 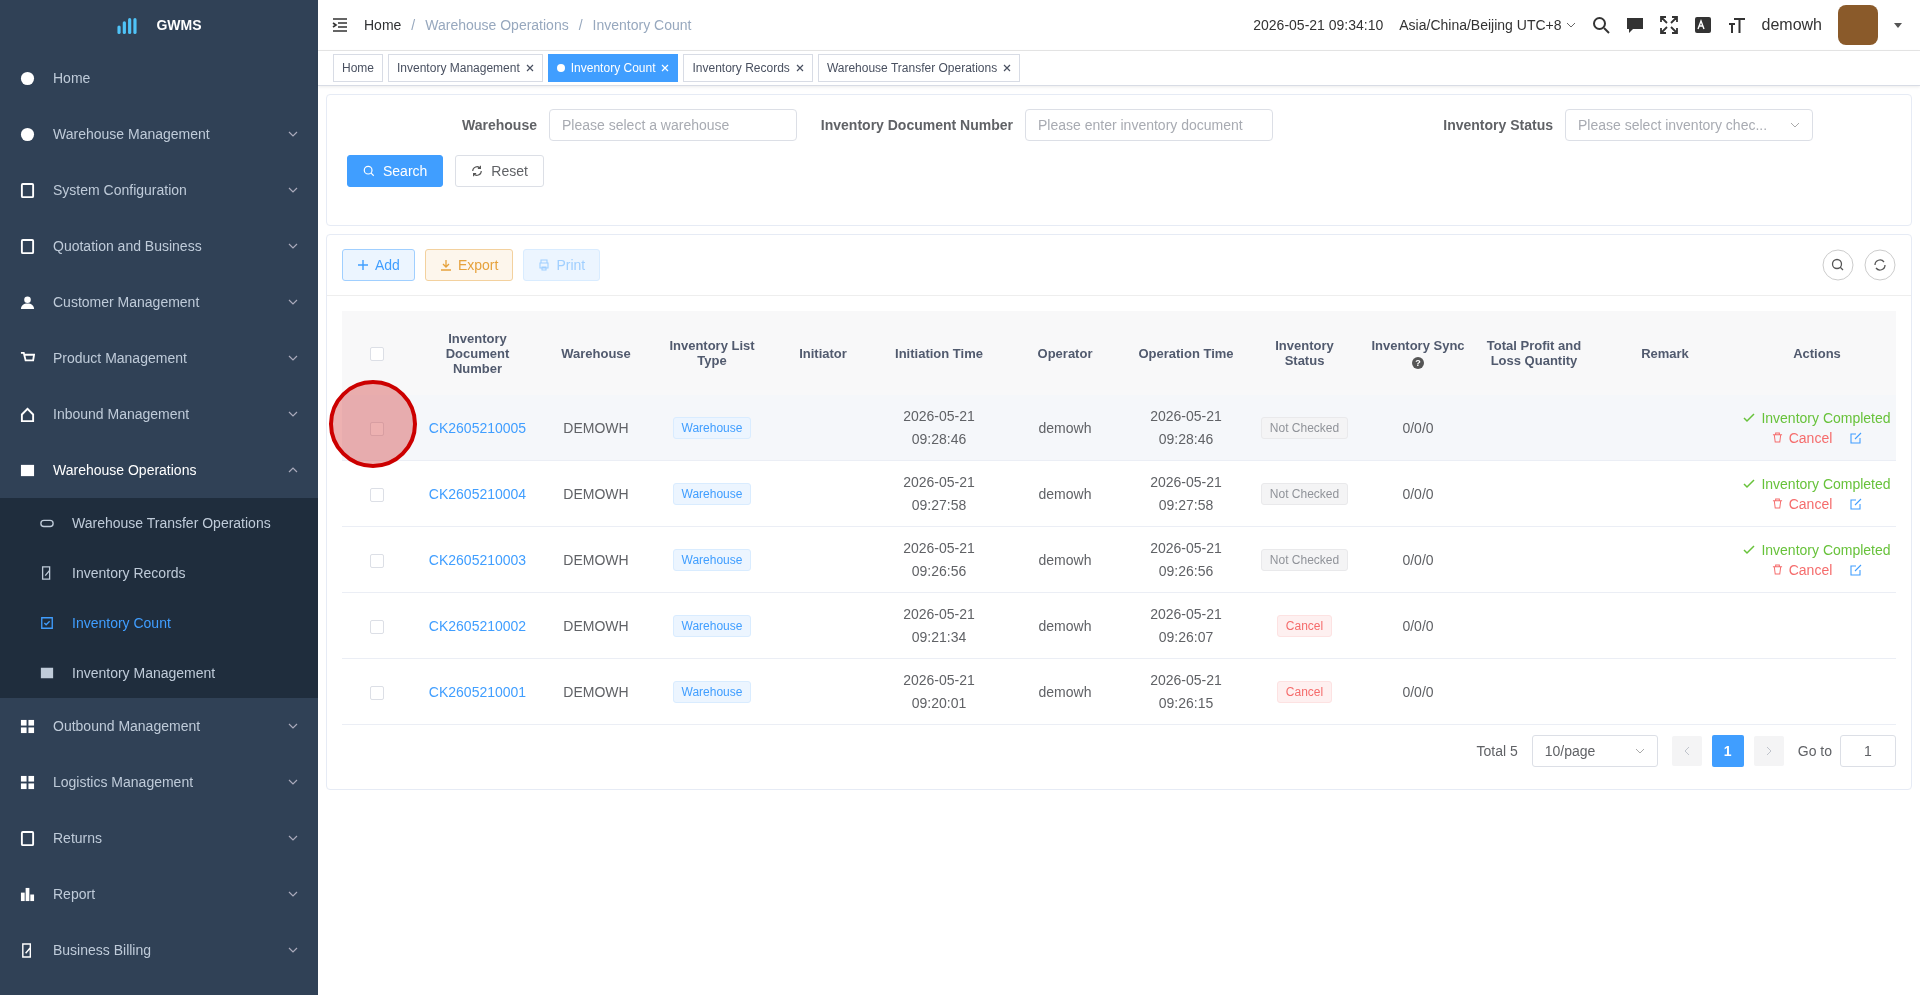 I want to click on sidebar-subitem: Warehouse Transfer Operations, so click(x=159, y=523).